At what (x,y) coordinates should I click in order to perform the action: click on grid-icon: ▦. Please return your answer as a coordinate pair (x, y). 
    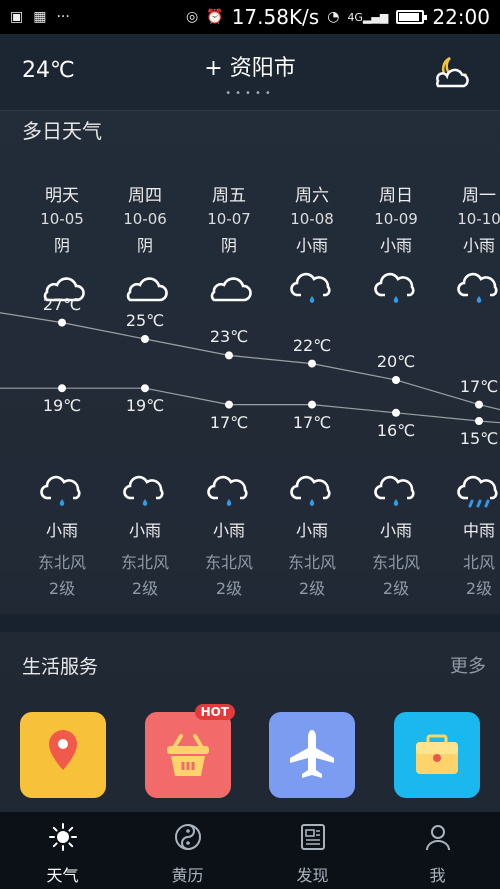
    Looking at the image, I should click on (40, 17).